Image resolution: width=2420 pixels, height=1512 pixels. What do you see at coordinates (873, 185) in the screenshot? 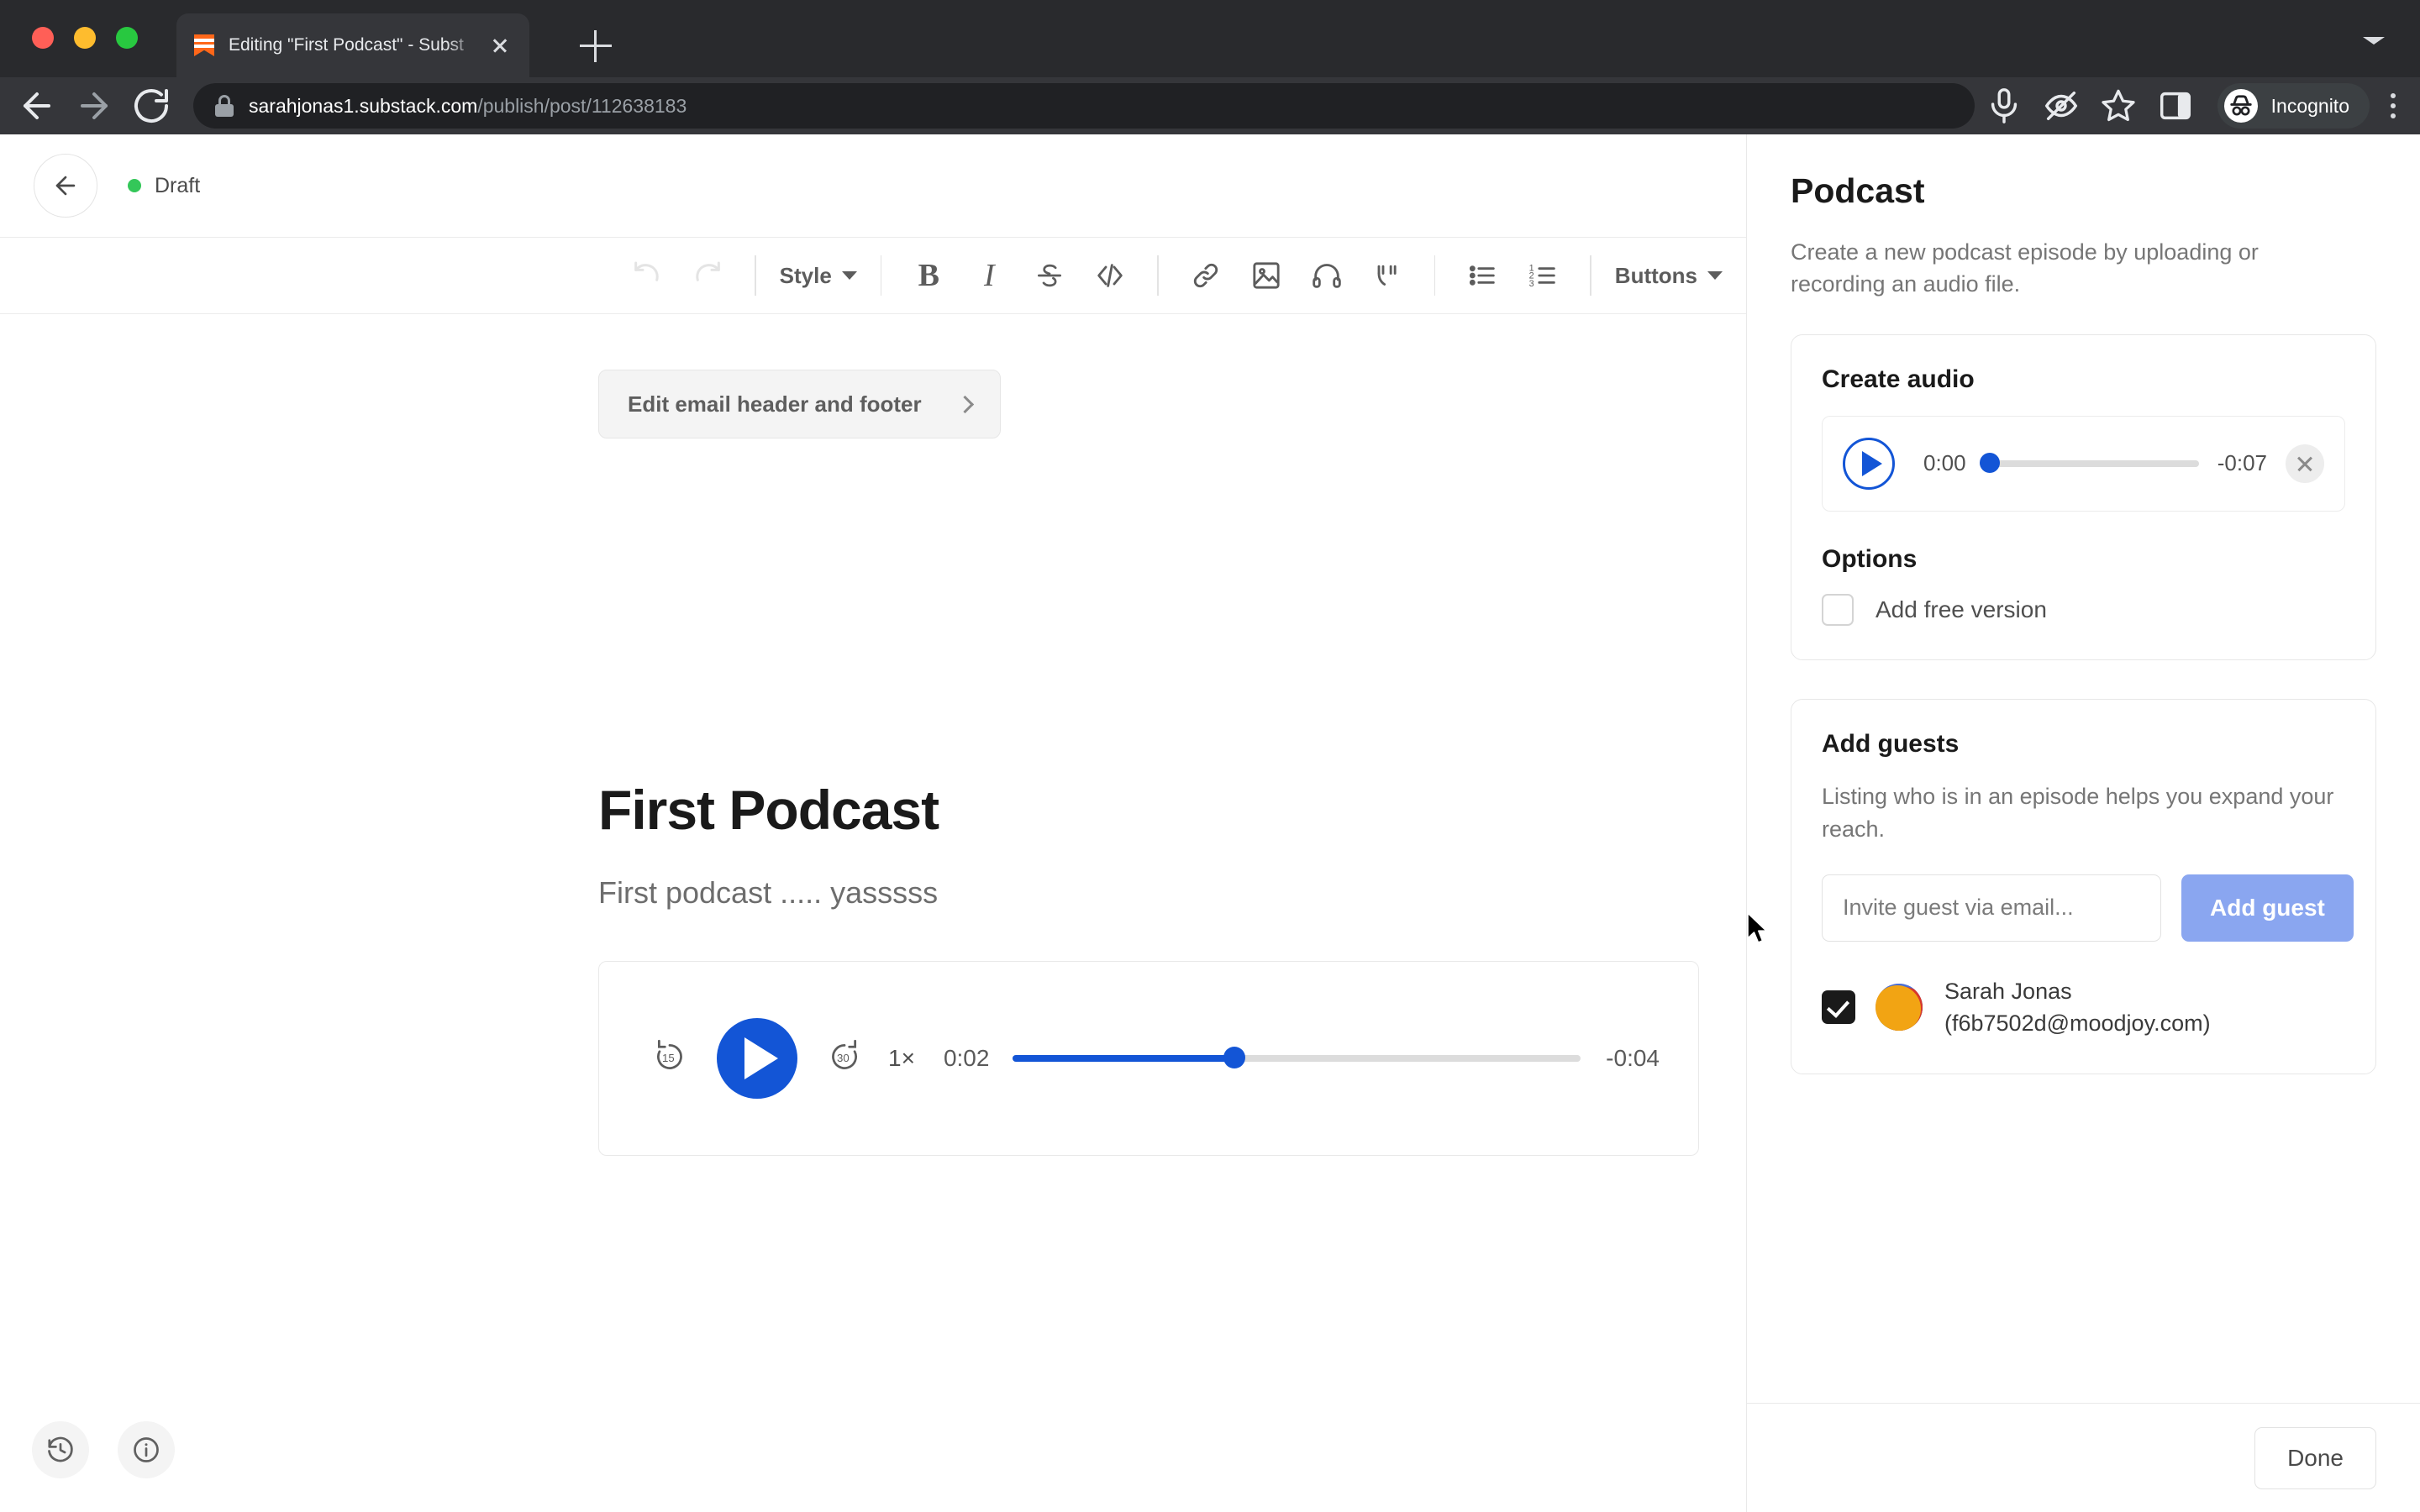
I see `editor-header: Draft` at bounding box center [873, 185].